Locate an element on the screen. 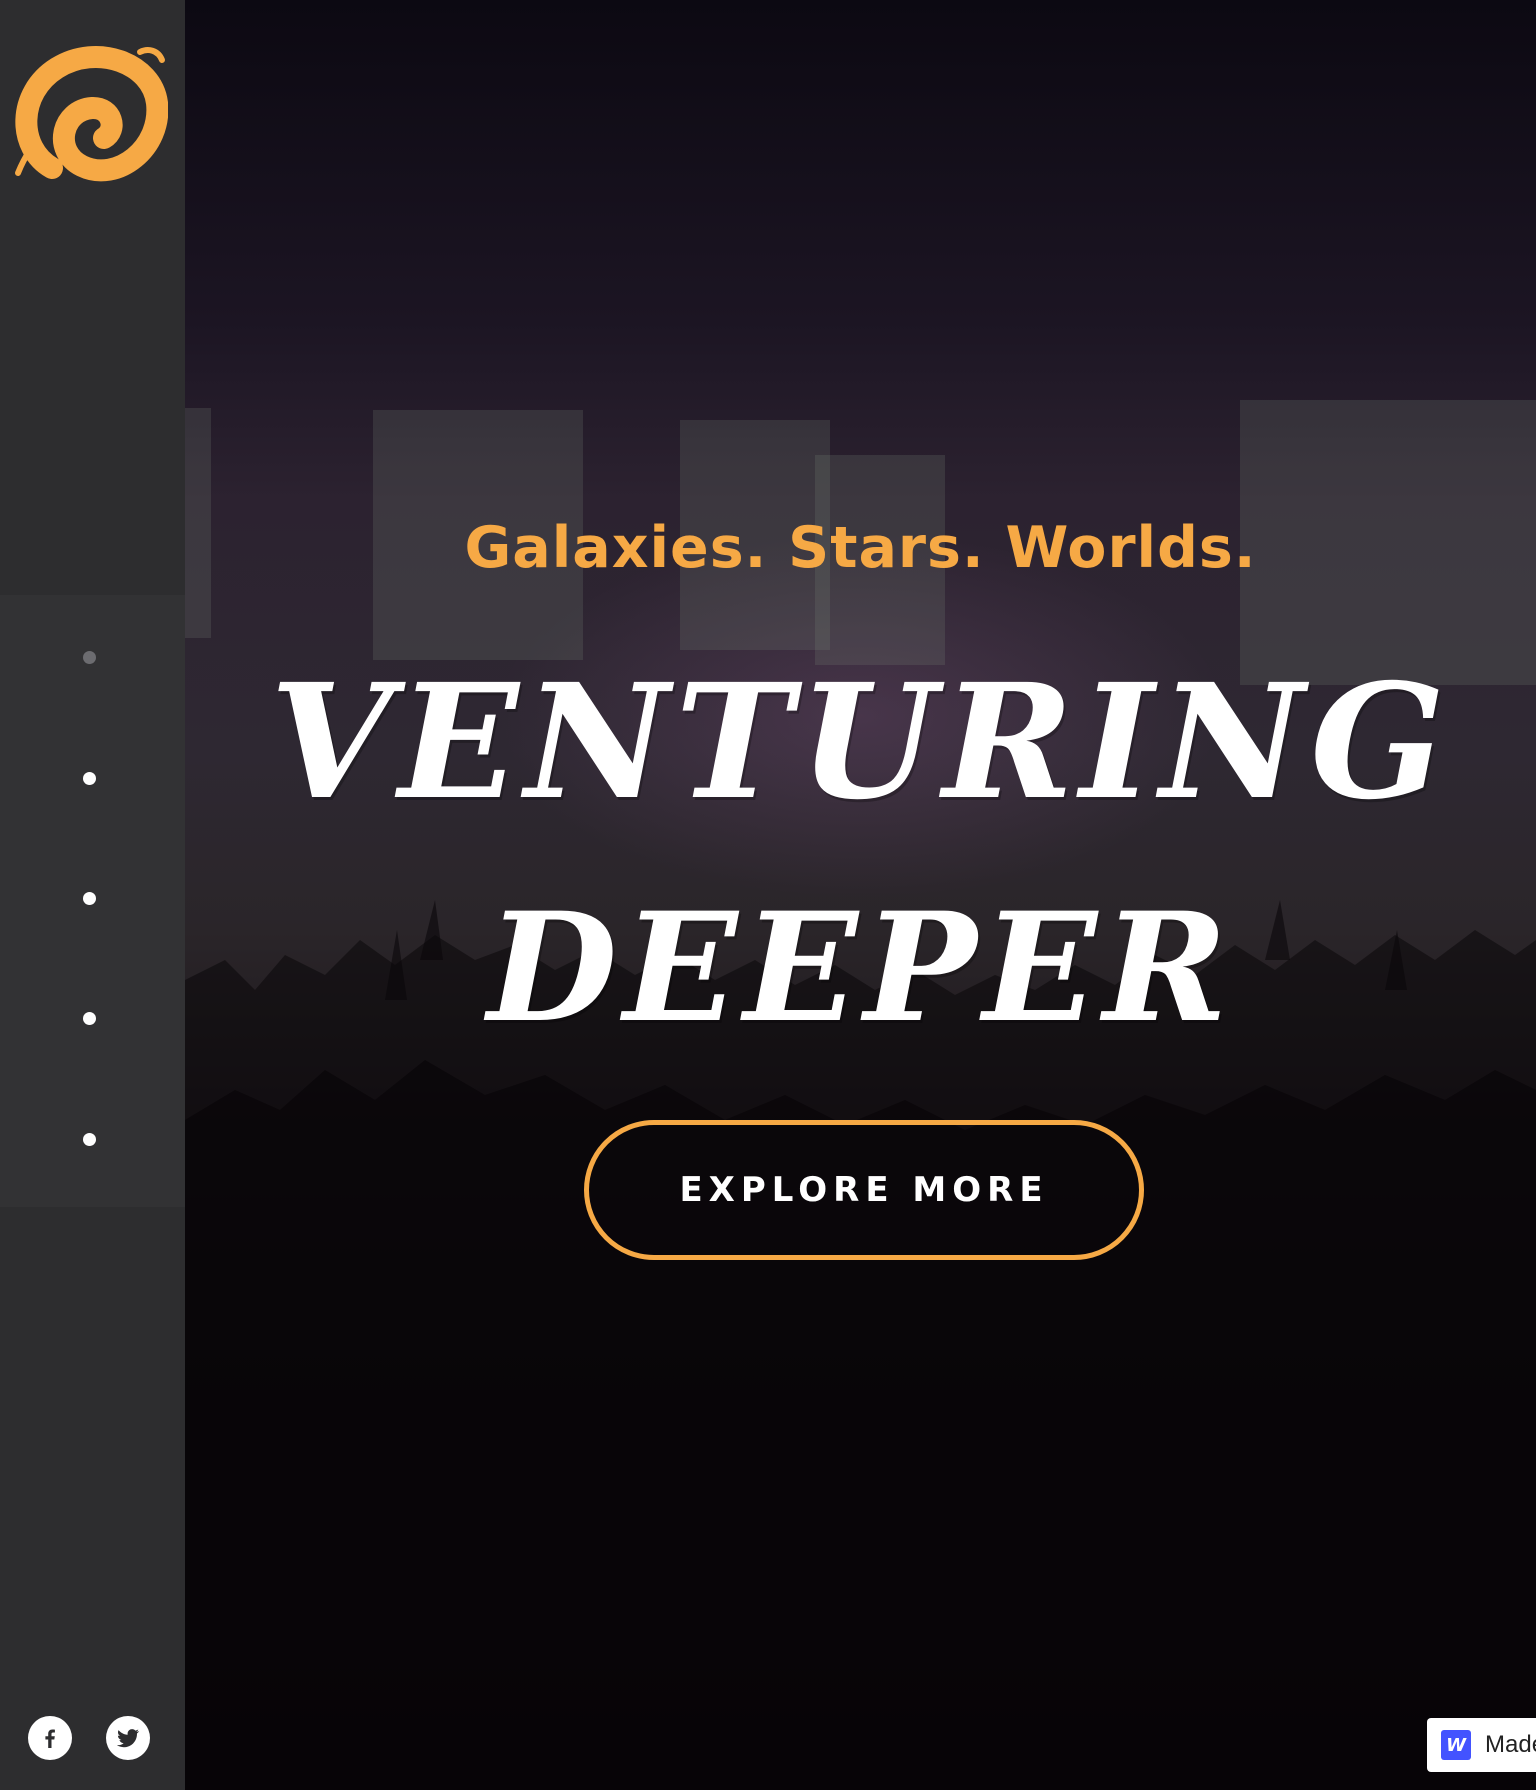  made-in-webflow-badge: W Made in Webflow is located at coordinates (1481, 1745).